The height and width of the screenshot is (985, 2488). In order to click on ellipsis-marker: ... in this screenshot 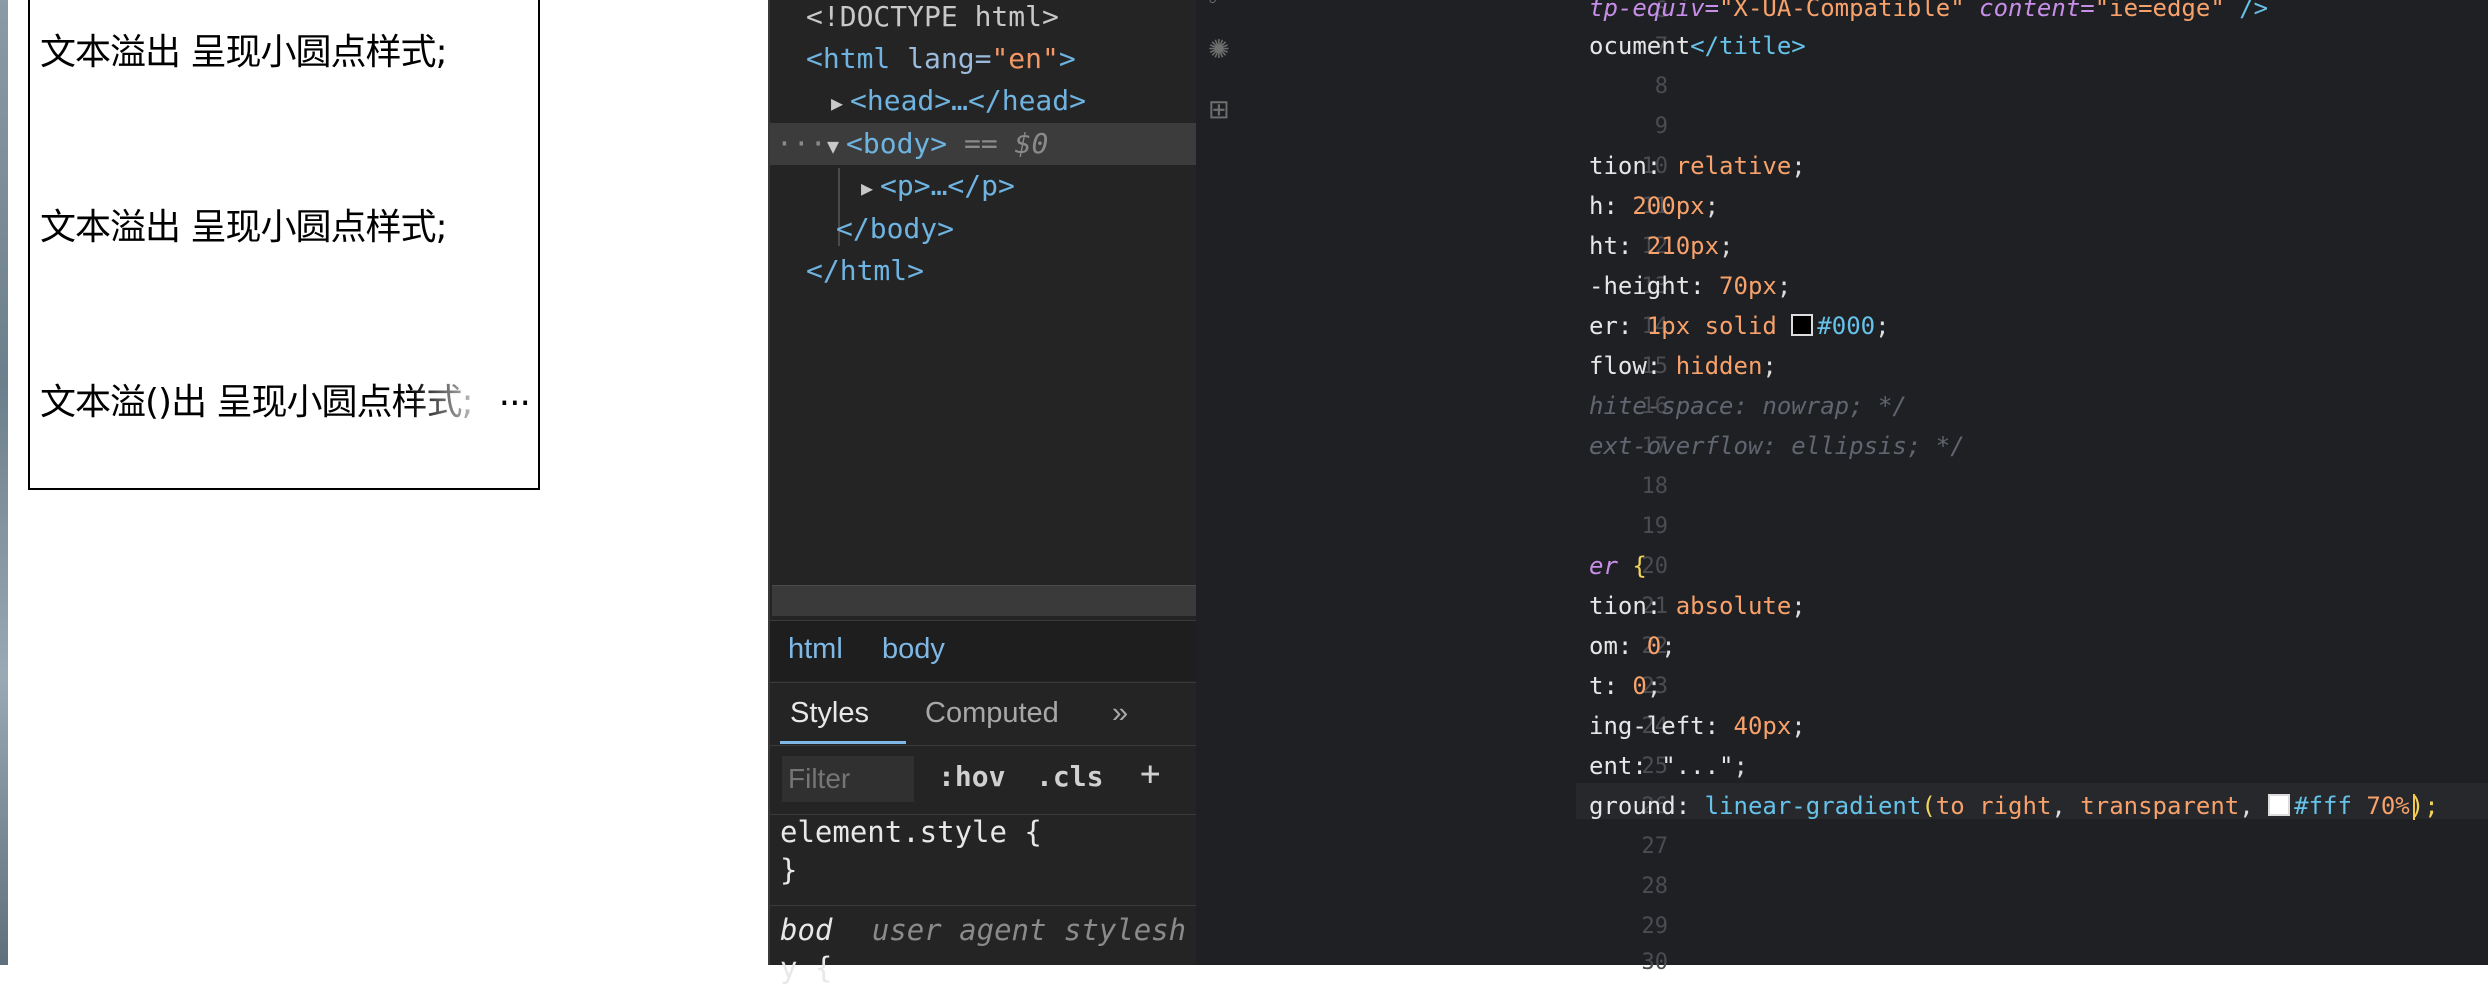, I will do `click(514, 393)`.